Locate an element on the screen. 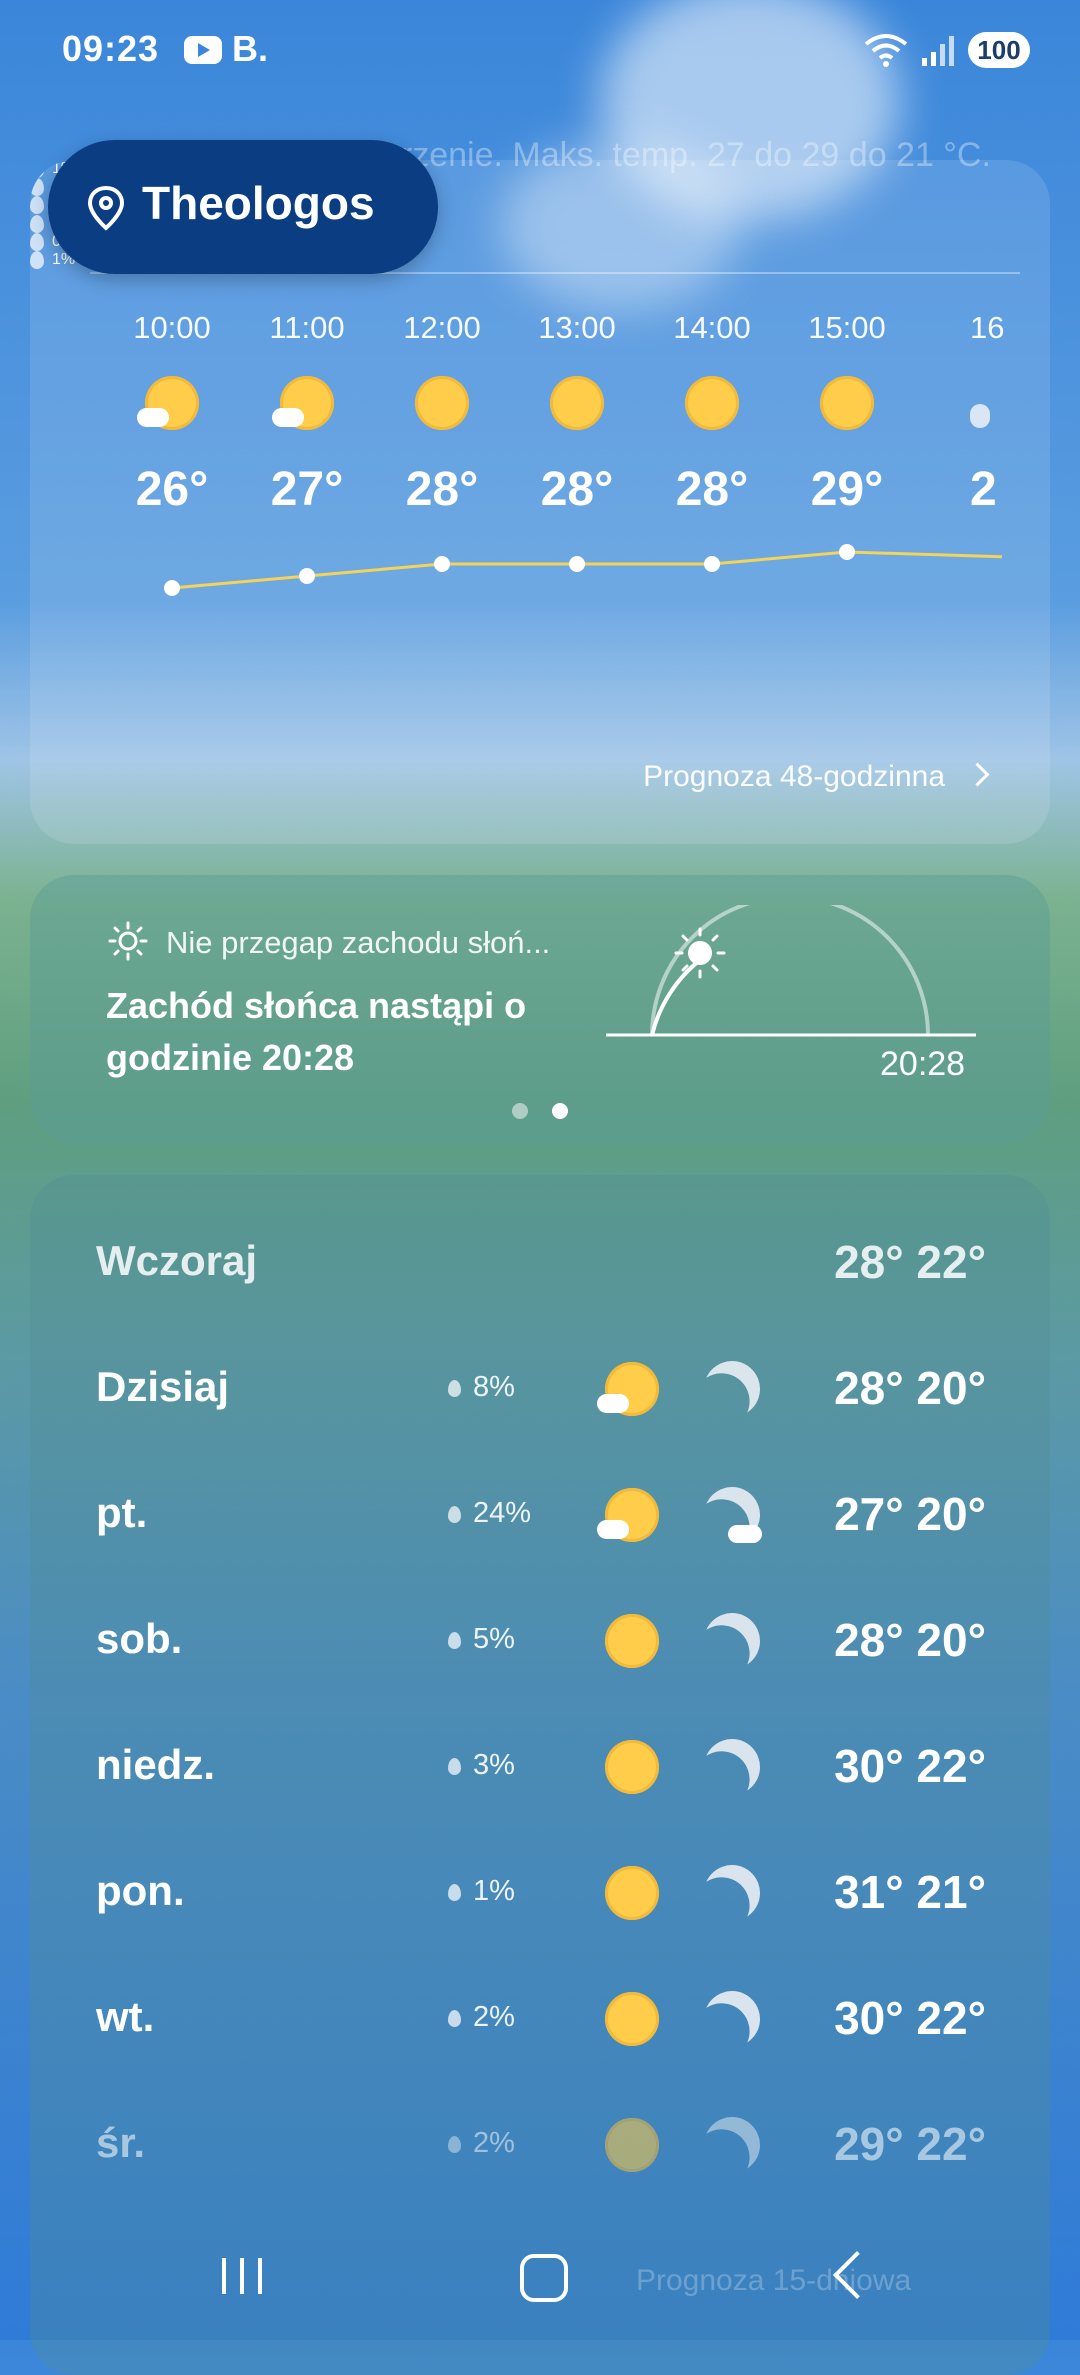 This screenshot has width=1080, height=2375. partial-icon is located at coordinates (980, 416).